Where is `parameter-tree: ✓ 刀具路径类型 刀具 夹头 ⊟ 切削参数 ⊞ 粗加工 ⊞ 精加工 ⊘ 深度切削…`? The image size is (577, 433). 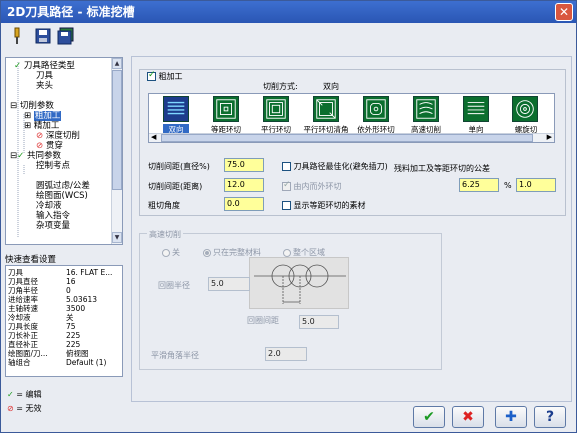
parameter-tree: ✓ 刀具路径类型 刀具 夹头 ⊟ 切削参数 ⊞ 粗加工 ⊞ 精加工 ⊘ 深度切削… is located at coordinates (64, 151).